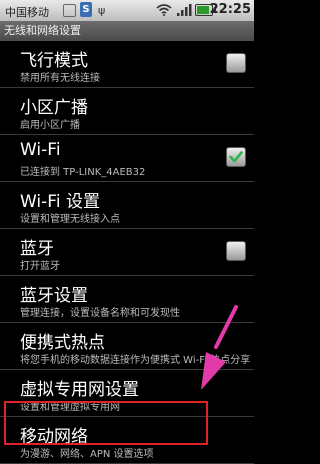 This screenshot has height=464, width=320. I want to click on checkmark-icon, so click(236, 157).